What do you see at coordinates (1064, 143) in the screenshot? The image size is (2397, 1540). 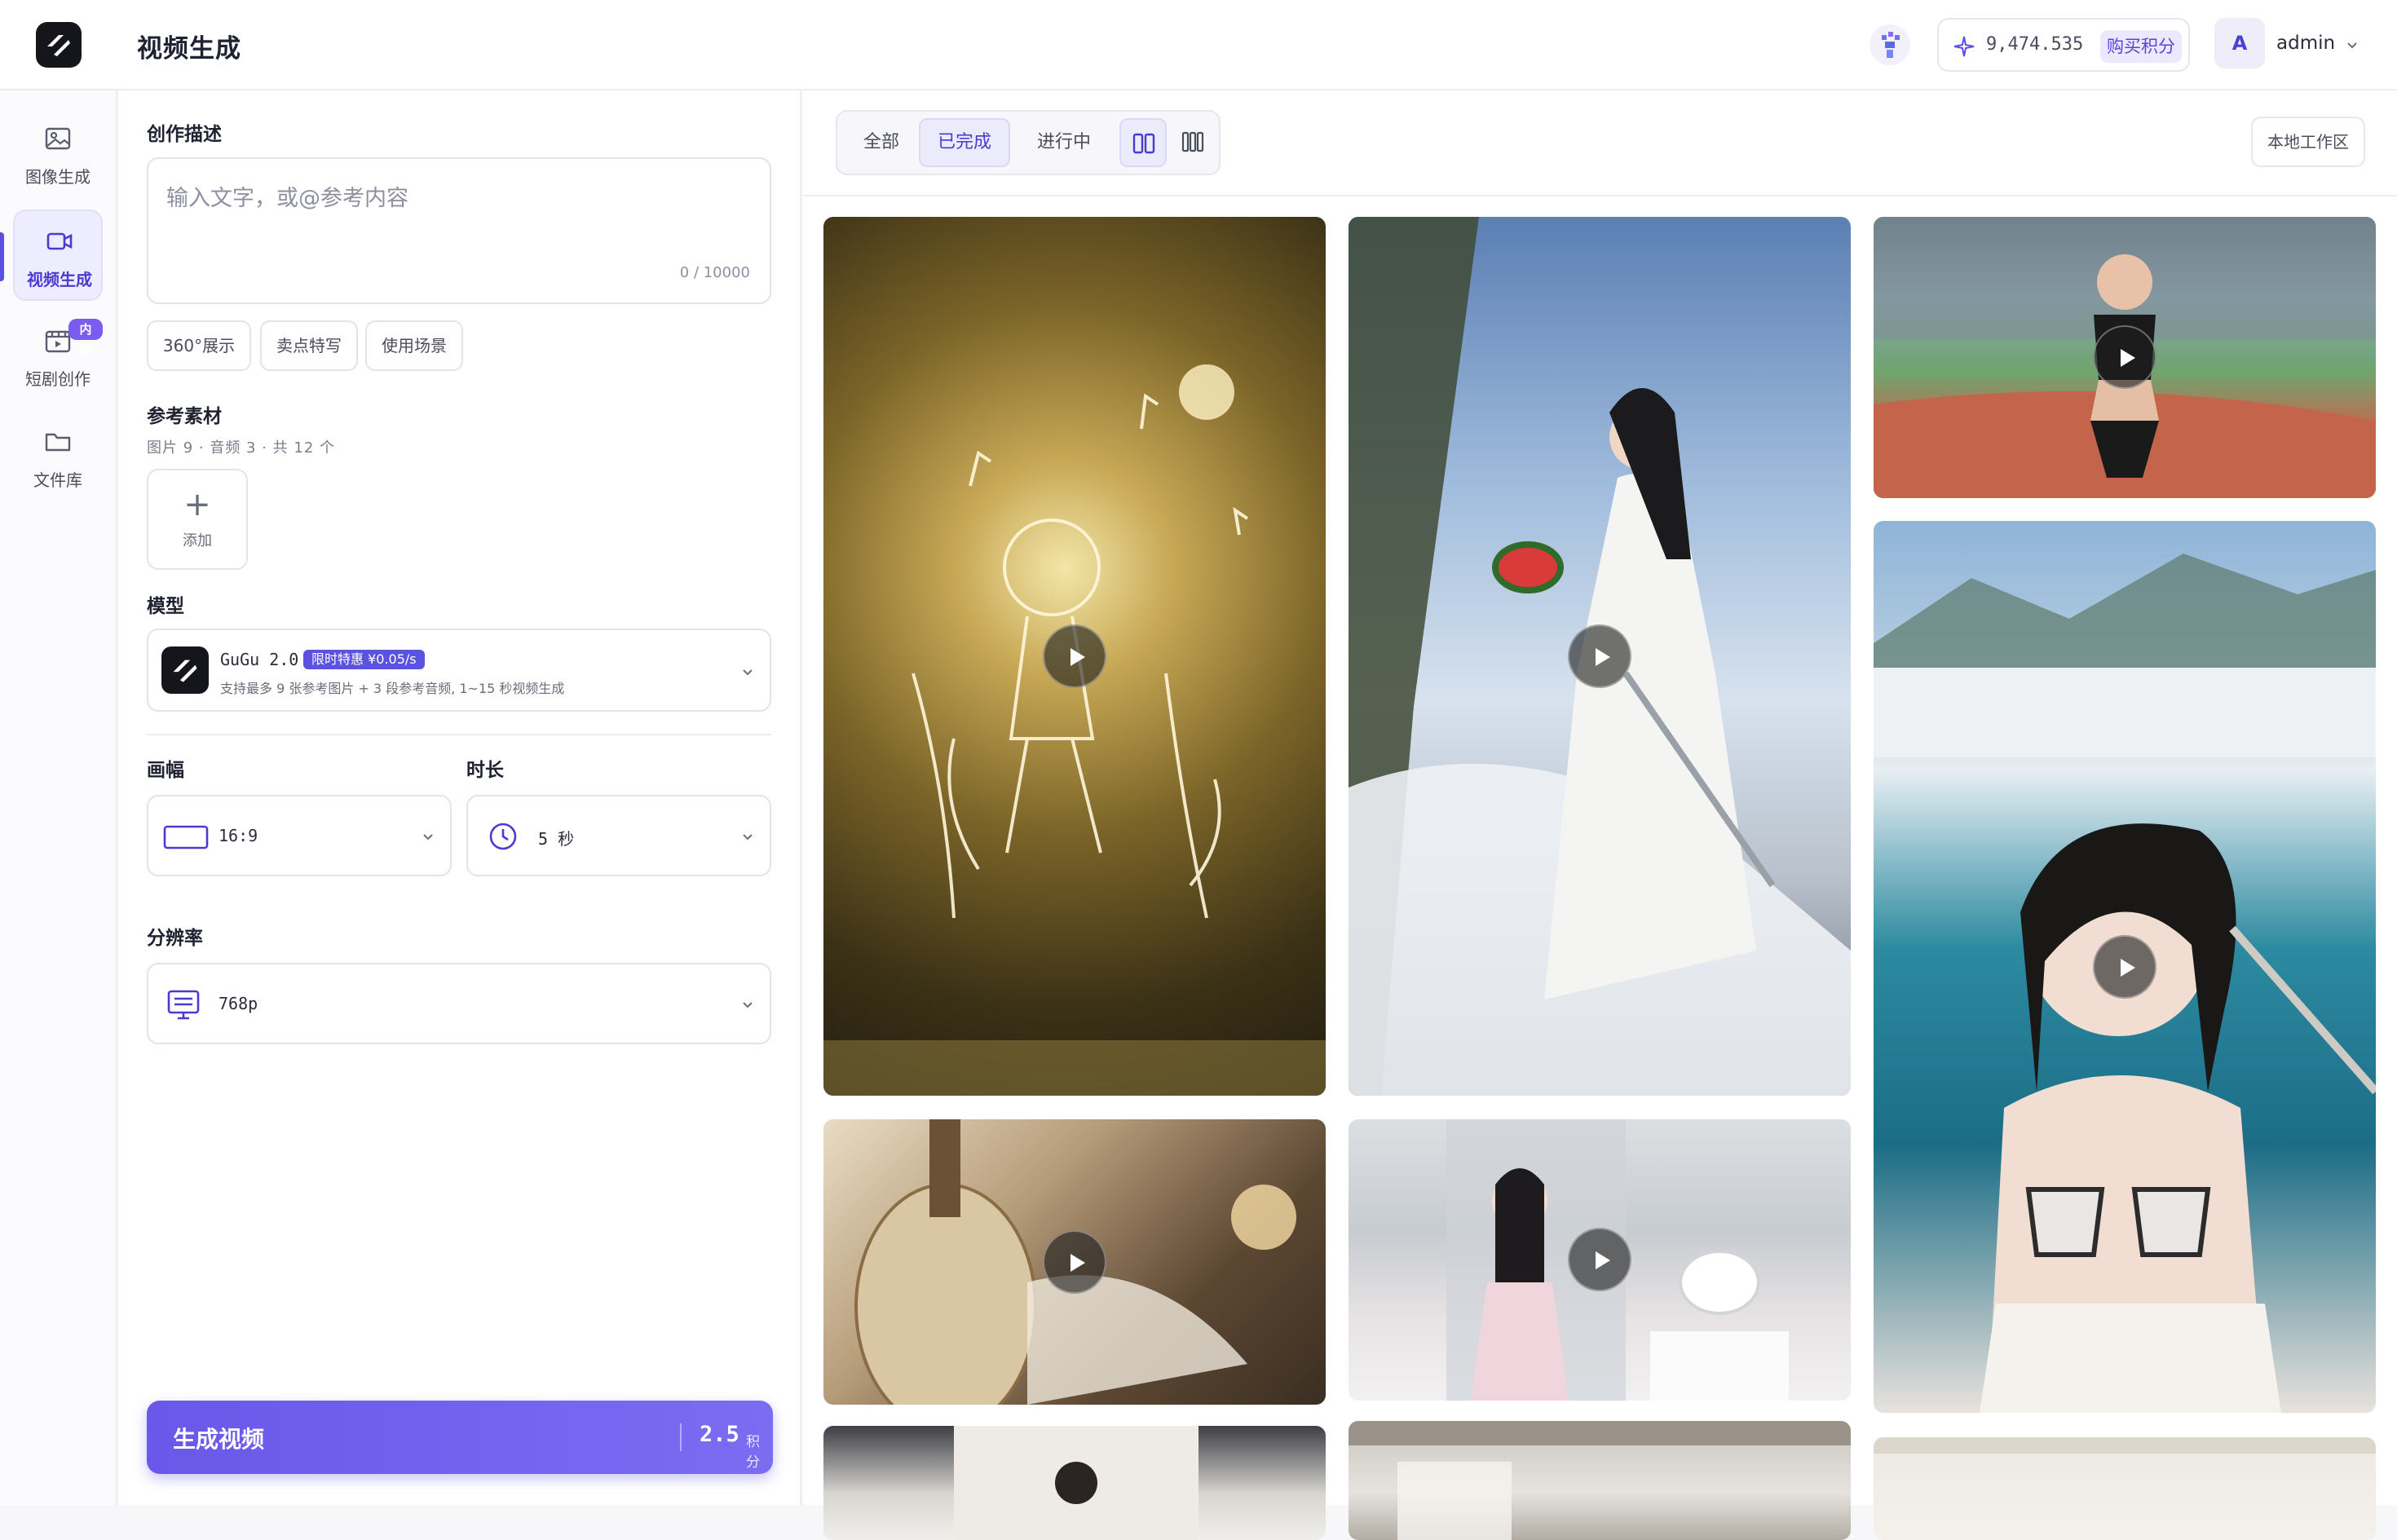 I see `tab-in-progress: 进行中` at bounding box center [1064, 143].